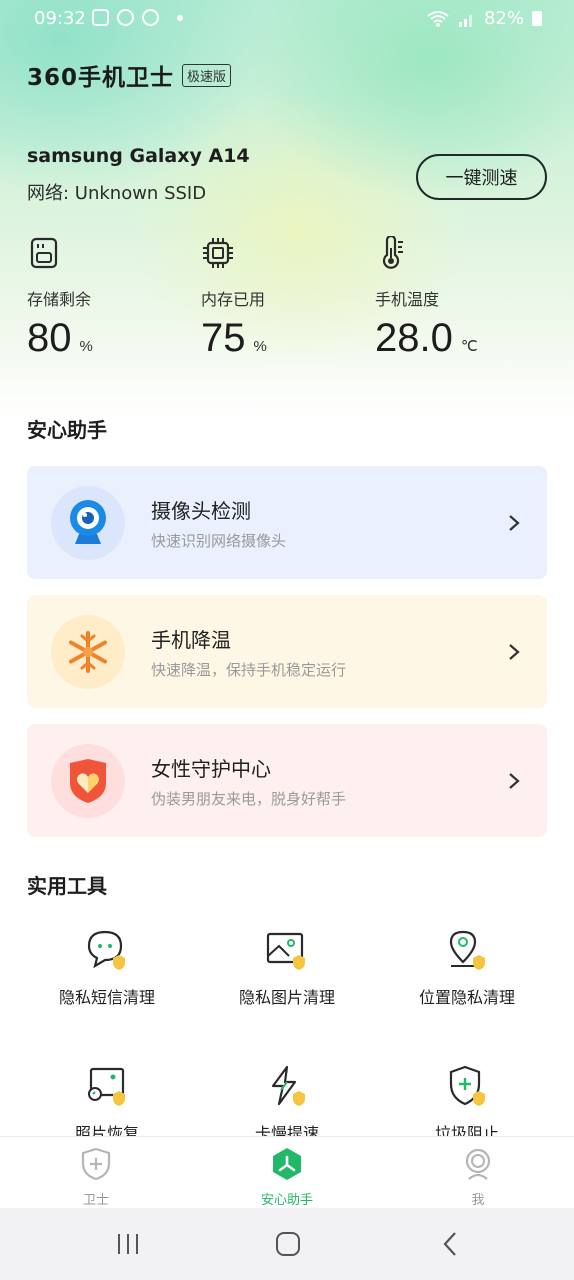  What do you see at coordinates (106, 950) in the screenshot?
I see `chat-bubble-icon` at bounding box center [106, 950].